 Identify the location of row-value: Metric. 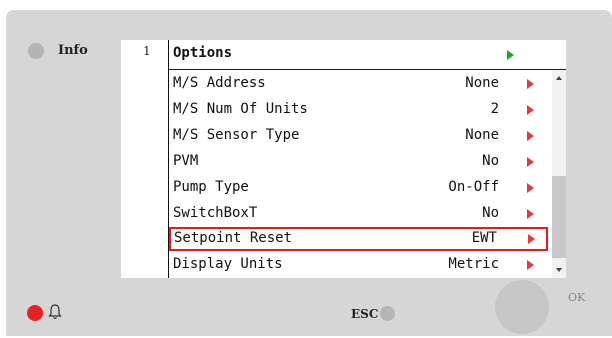
(473, 264).